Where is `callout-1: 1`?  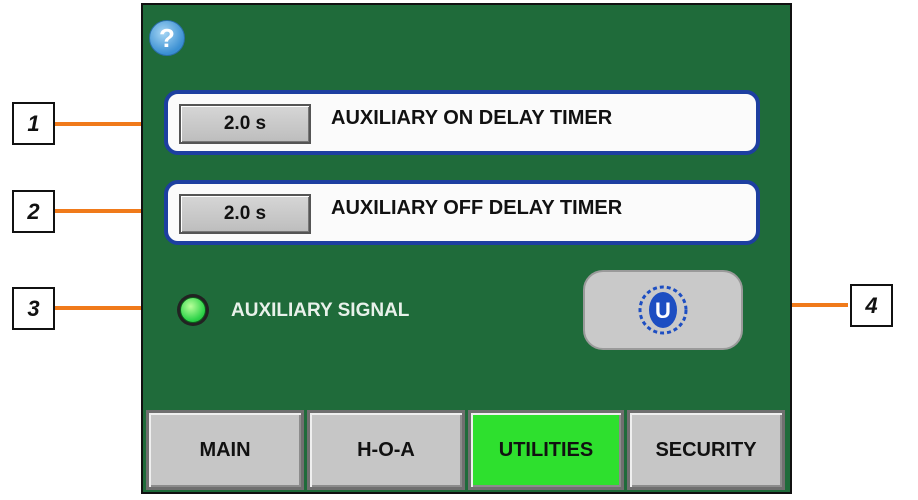
callout-1: 1 is located at coordinates (33, 123).